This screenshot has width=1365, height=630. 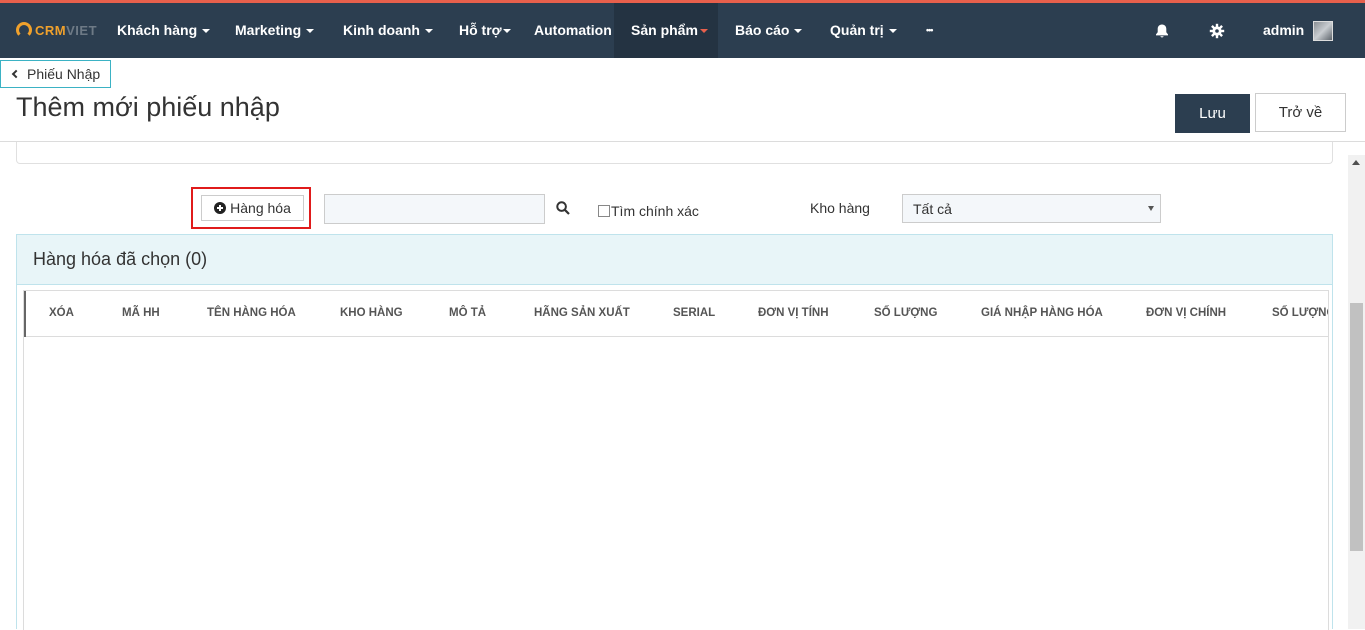 What do you see at coordinates (1186, 314) in the screenshot?
I see `column-header-don-vi-chinh: ĐƠN VỊ CHÍNH` at bounding box center [1186, 314].